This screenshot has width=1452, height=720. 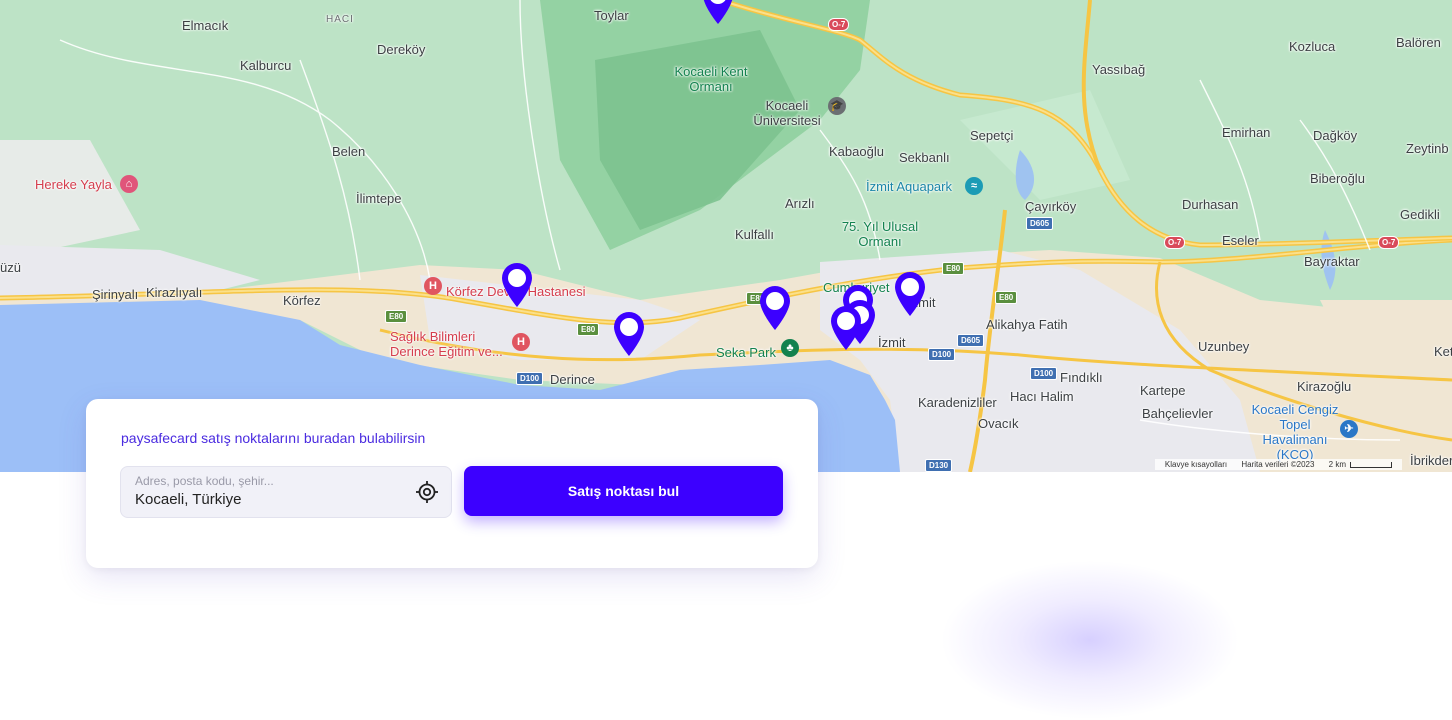 I want to click on place-label: HACI, so click(x=340, y=19).